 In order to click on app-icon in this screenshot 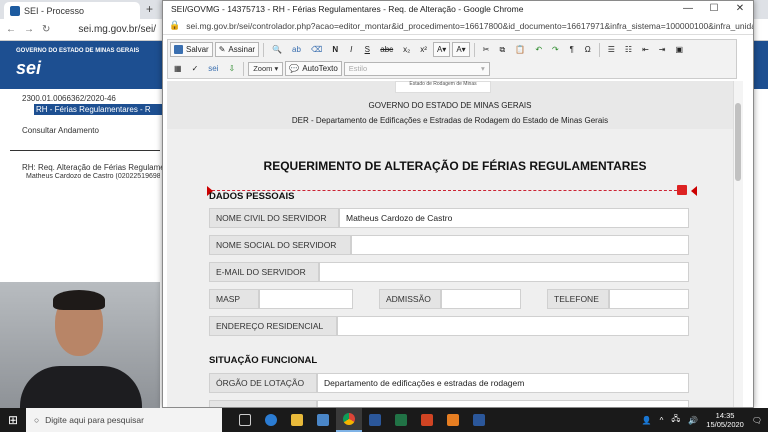, I will do `click(453, 420)`.